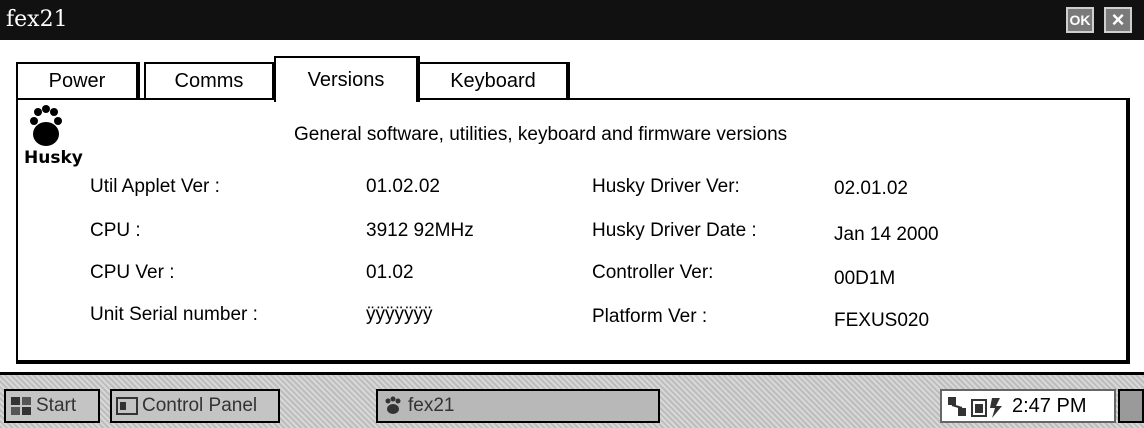 The image size is (1144, 428). Describe the element at coordinates (21, 406) in the screenshot. I see `windows-logo-icon` at that location.